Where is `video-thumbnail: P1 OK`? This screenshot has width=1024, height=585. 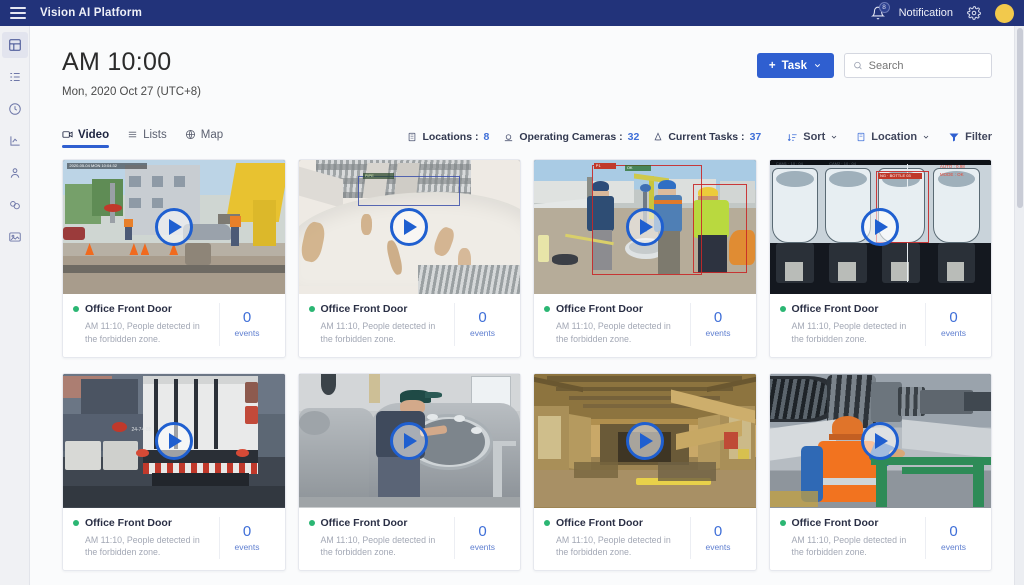 video-thumbnail: P1 OK is located at coordinates (645, 227).